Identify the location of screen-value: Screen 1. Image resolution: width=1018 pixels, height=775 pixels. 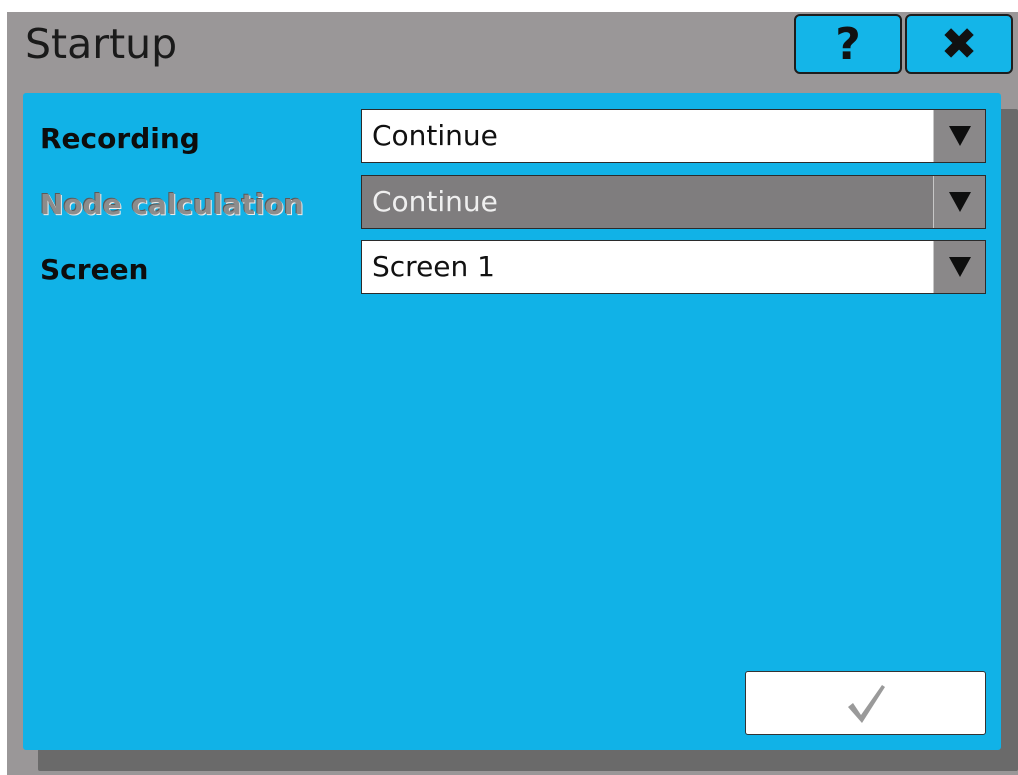
(433, 266).